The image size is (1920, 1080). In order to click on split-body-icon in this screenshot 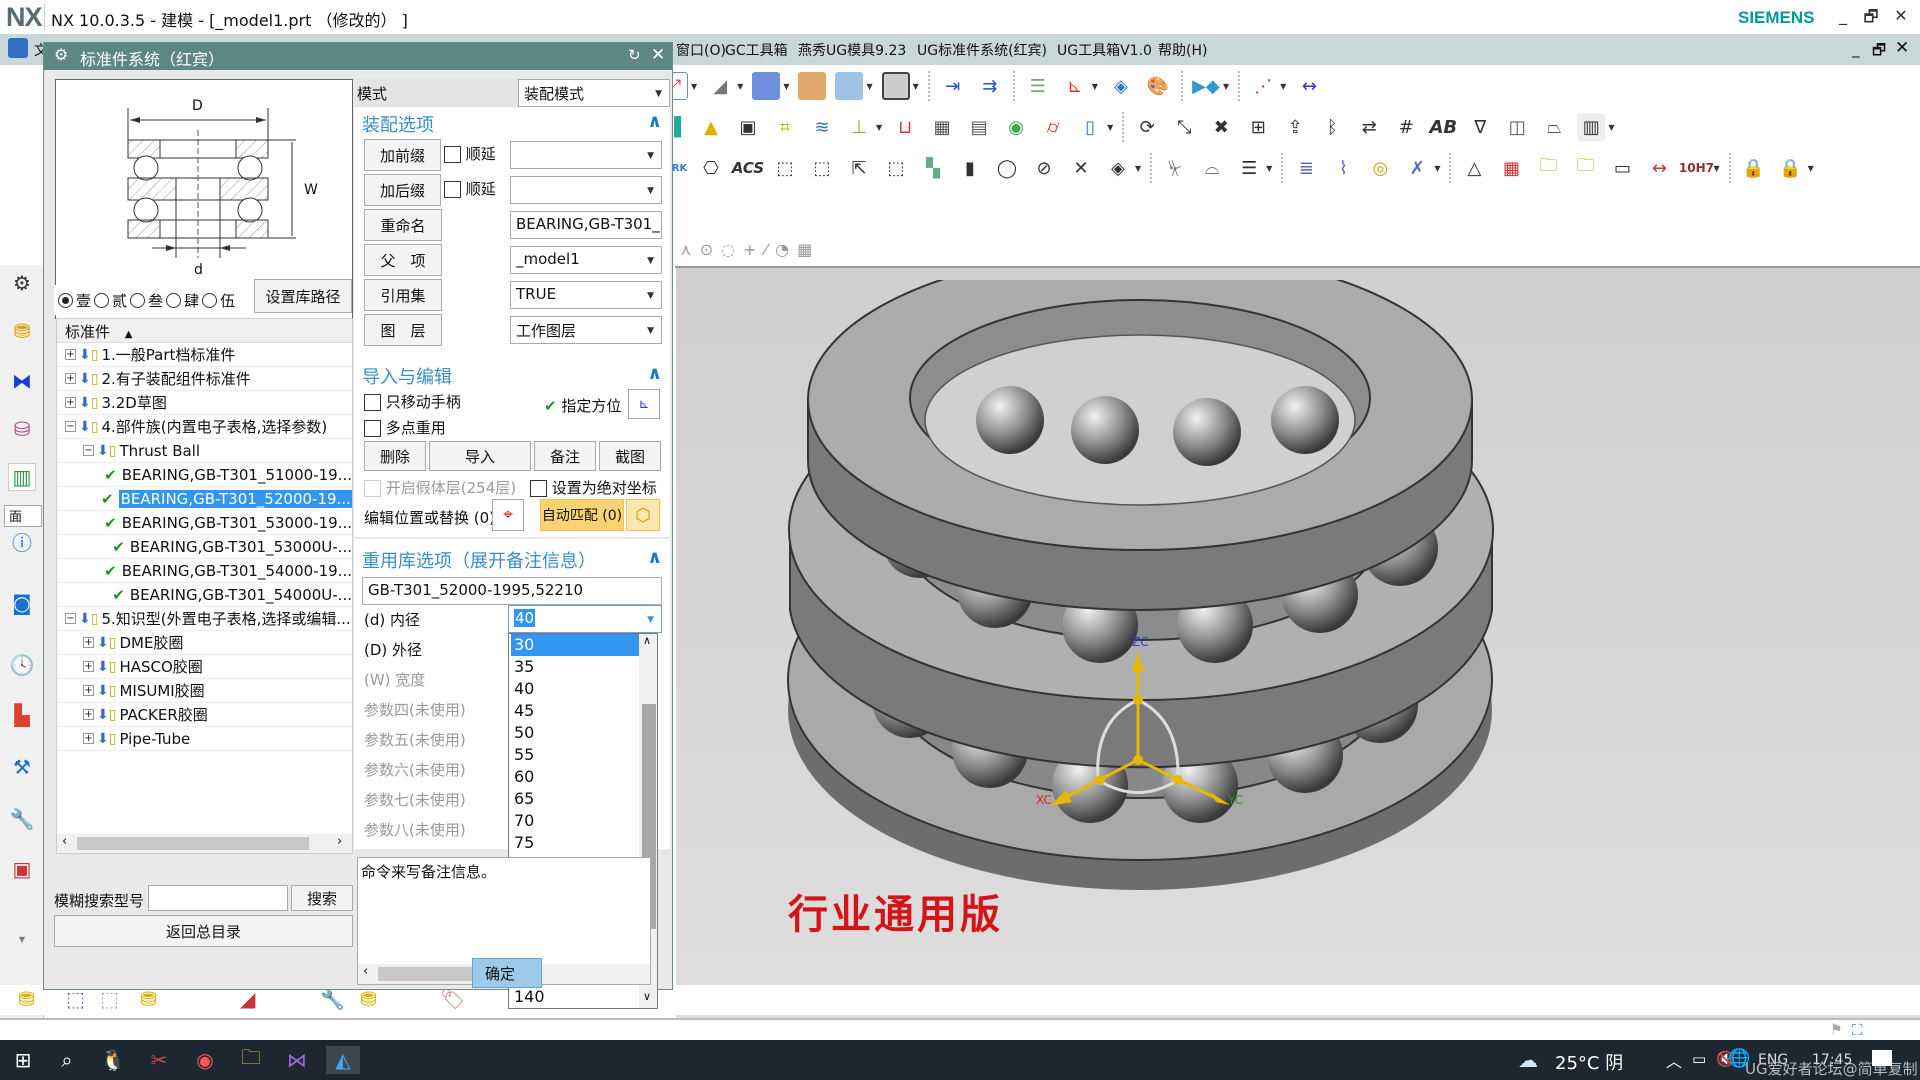, I will do `click(849, 86)`.